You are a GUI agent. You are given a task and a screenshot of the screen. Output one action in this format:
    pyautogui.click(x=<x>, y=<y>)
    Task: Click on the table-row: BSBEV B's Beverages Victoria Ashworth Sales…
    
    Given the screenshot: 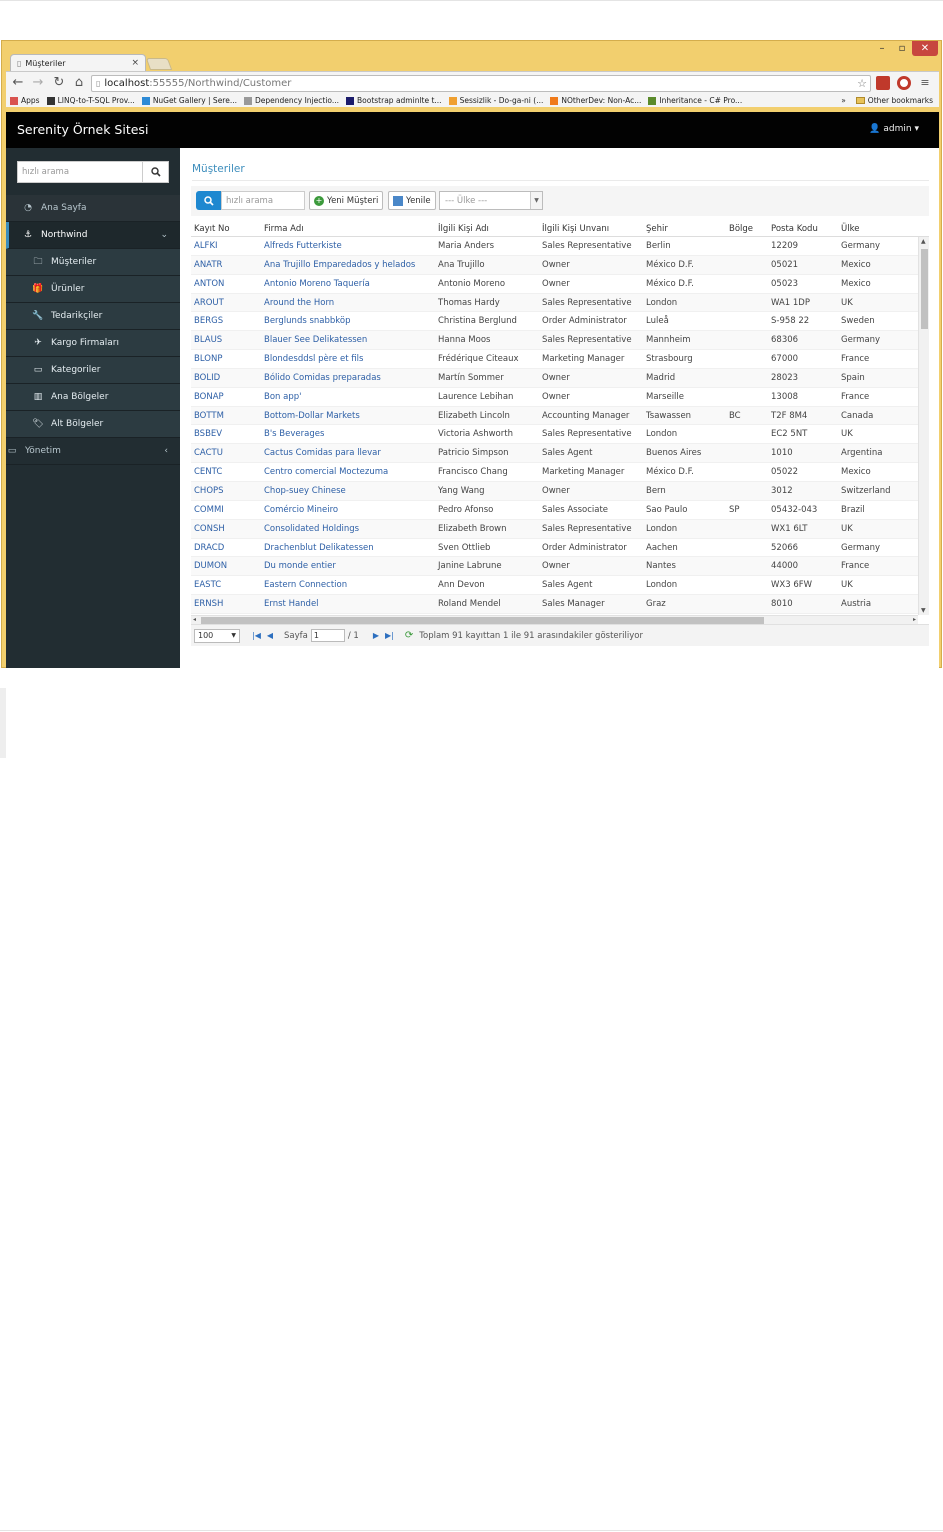 What is the action you would take?
    pyautogui.click(x=554, y=435)
    